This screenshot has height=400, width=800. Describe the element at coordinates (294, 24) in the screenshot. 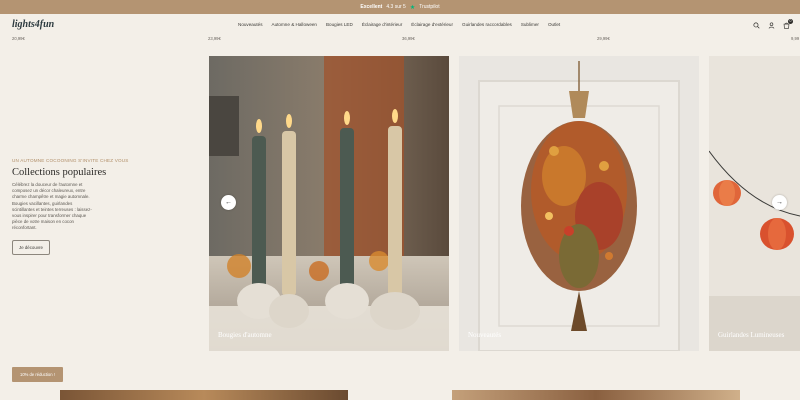

I see `nav-item-automne-halloween: Automne & Halloween` at that location.